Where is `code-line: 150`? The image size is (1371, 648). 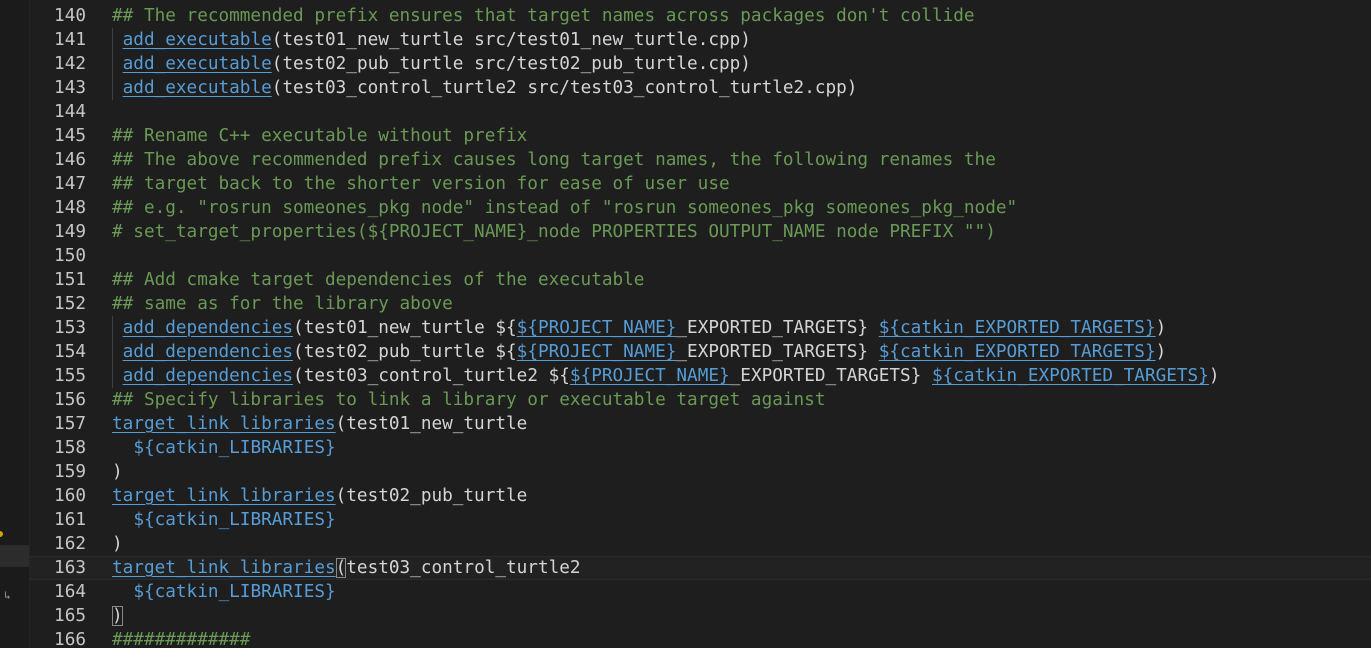 code-line: 150 is located at coordinates (700, 256).